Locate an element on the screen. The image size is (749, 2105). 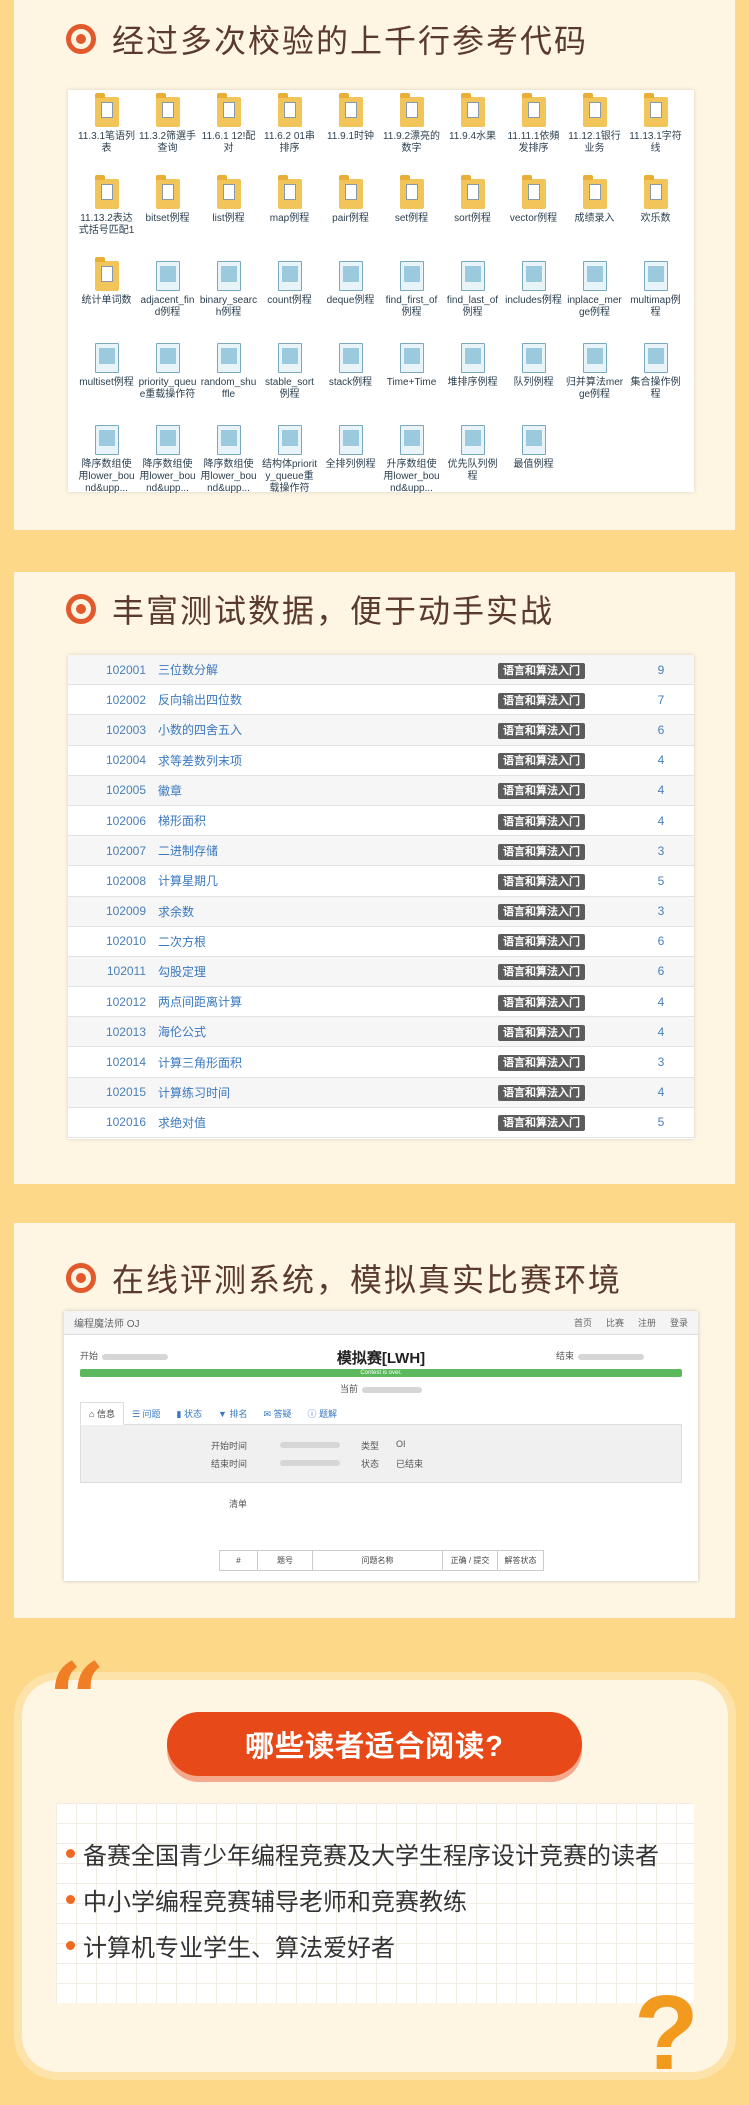
oj-tab-rank: ▼ 排名 is located at coordinates (232, 1413).